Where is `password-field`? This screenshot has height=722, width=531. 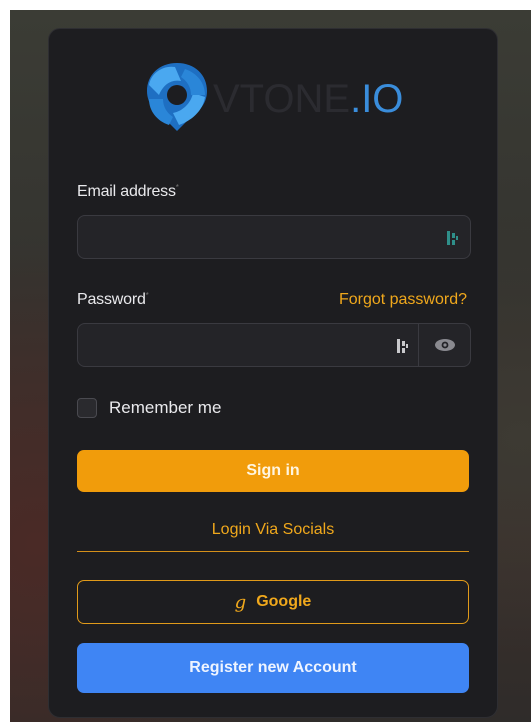
password-field is located at coordinates (274, 345).